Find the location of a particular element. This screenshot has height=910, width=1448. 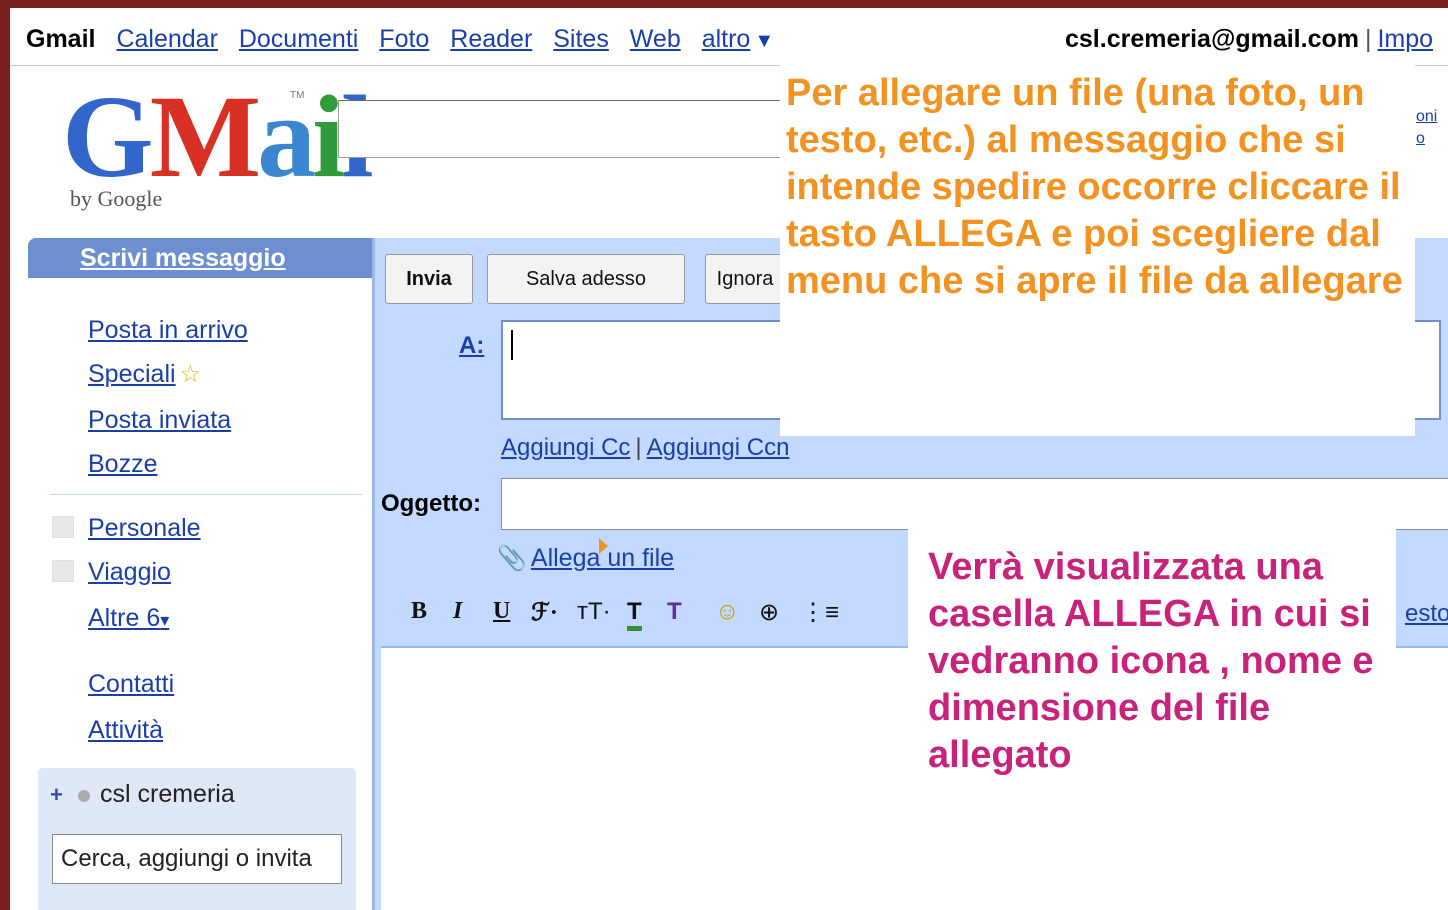

expand-icon: + is located at coordinates (56, 795).